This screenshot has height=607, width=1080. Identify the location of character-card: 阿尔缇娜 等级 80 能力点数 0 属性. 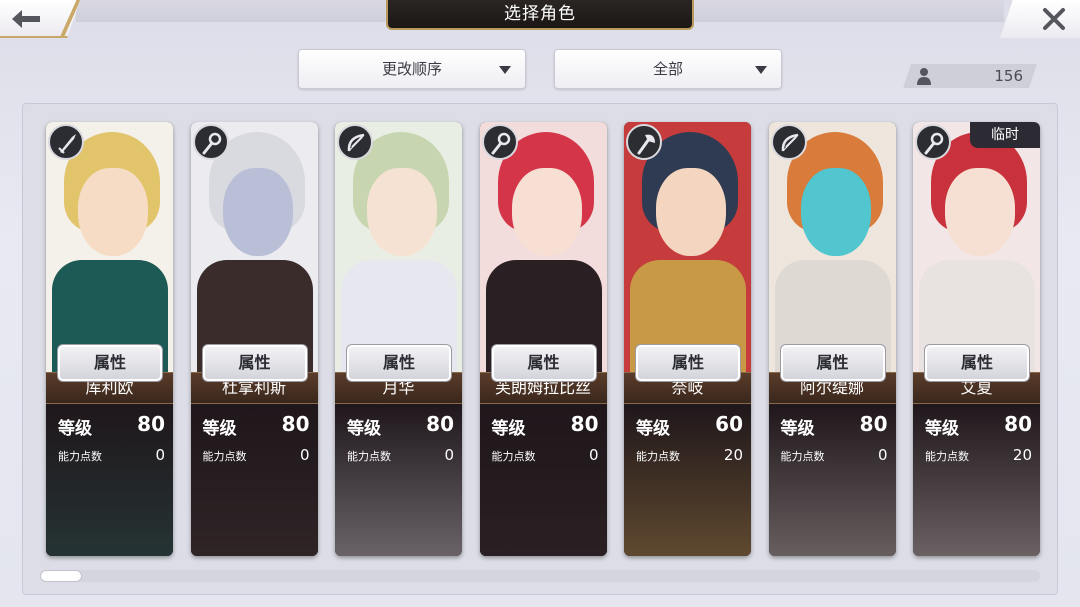
(832, 339).